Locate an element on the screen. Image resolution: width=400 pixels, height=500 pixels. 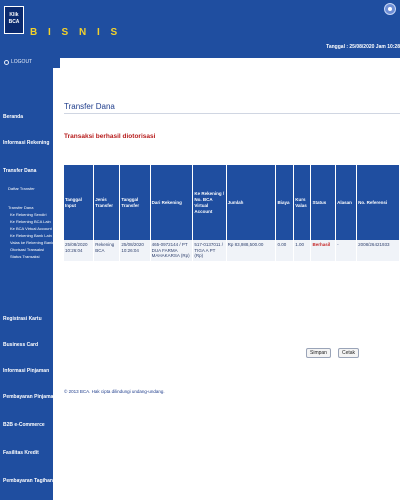
cell-tanggal-transfer: 25/08/2020 10:26:04 is located at coordinates (135, 250).